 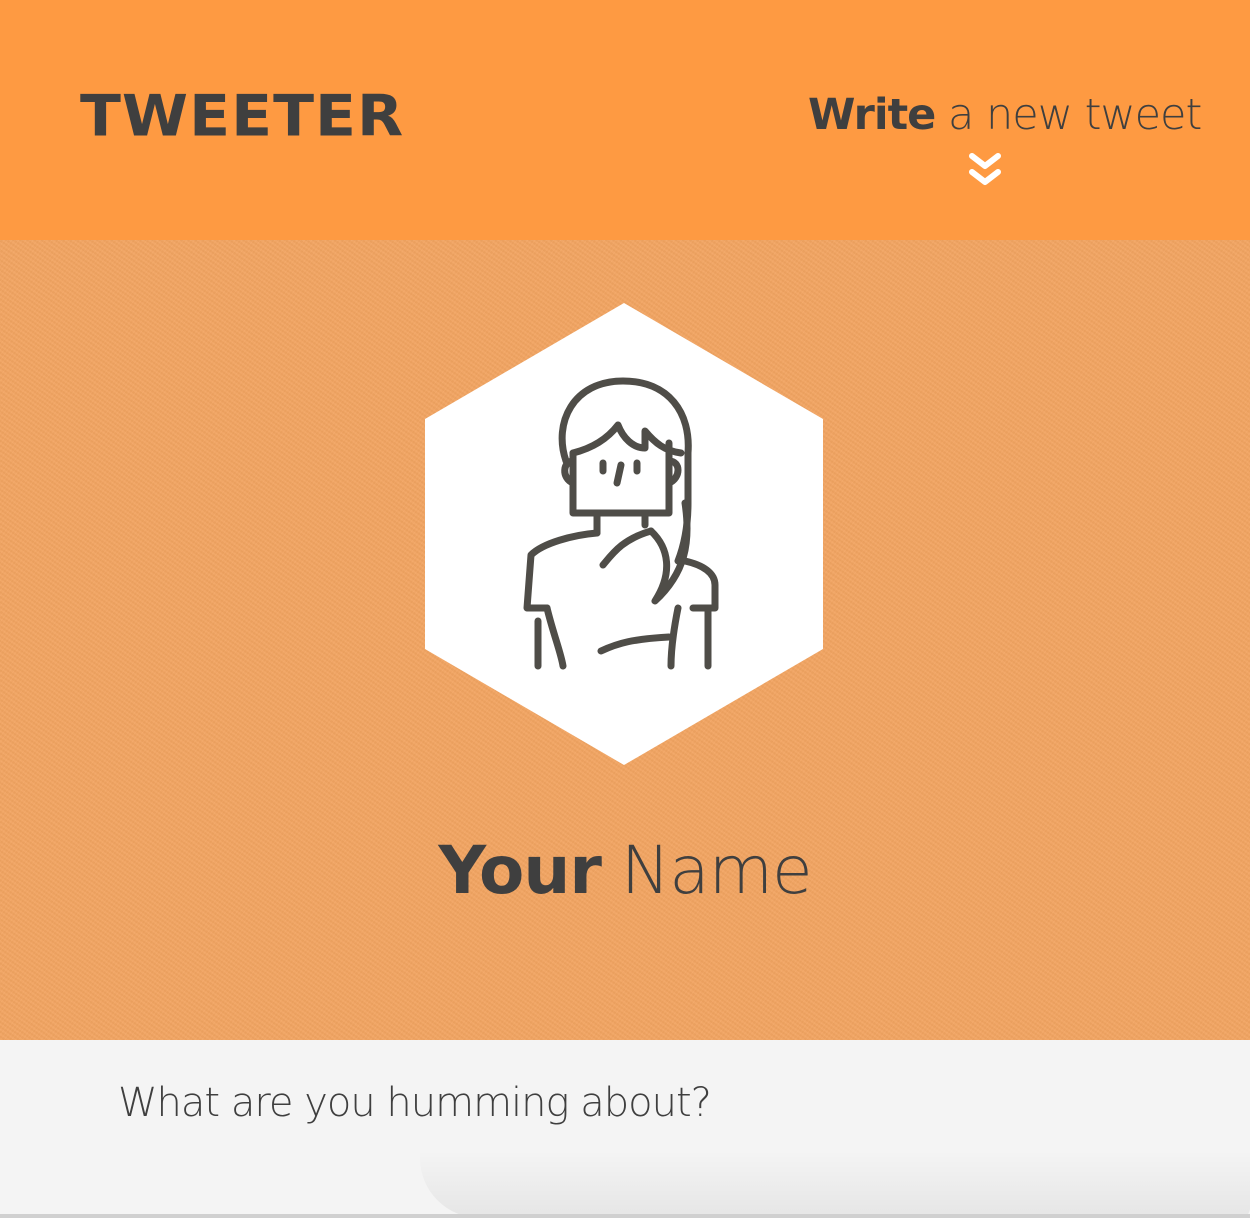 What do you see at coordinates (625, 1216) in the screenshot?
I see `composer-bottom-border` at bounding box center [625, 1216].